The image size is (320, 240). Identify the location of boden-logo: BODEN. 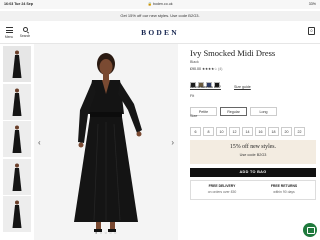
(160, 32).